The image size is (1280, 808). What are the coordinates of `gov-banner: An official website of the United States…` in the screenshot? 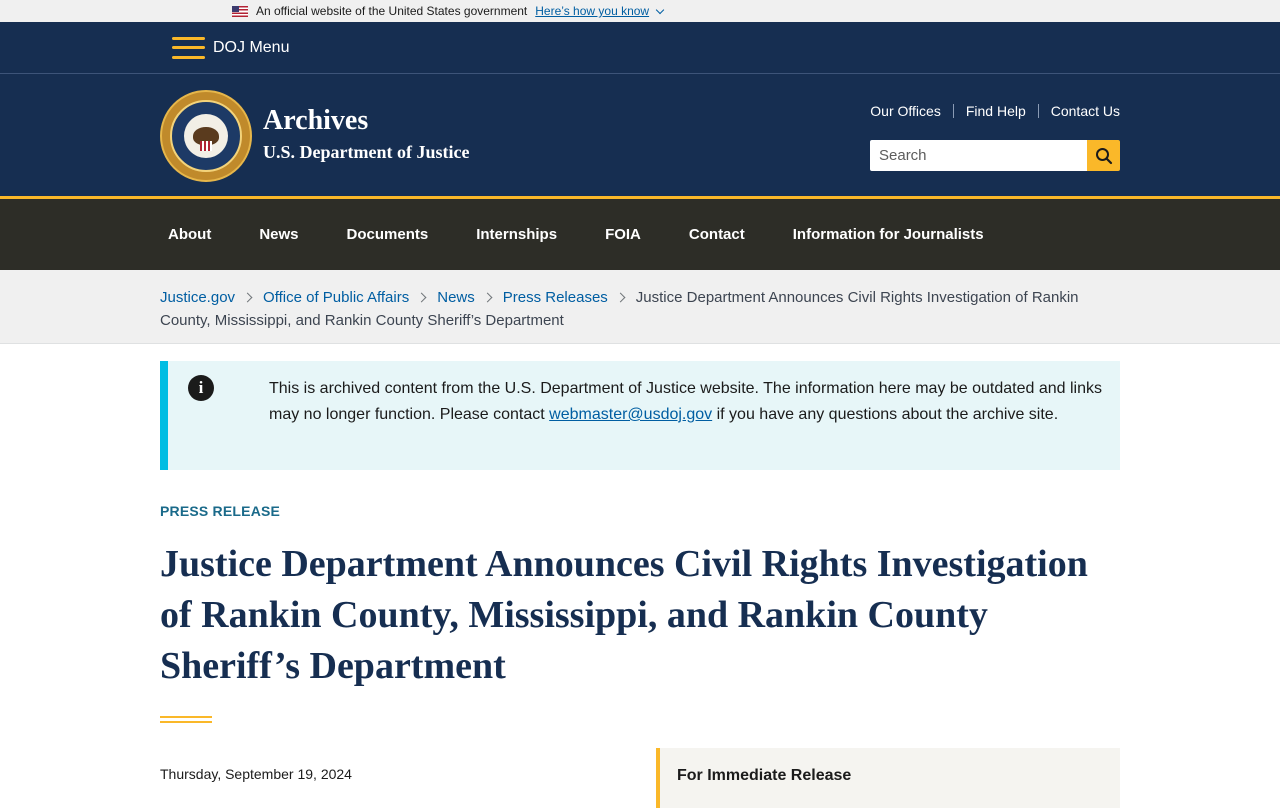 It's located at (640, 11).